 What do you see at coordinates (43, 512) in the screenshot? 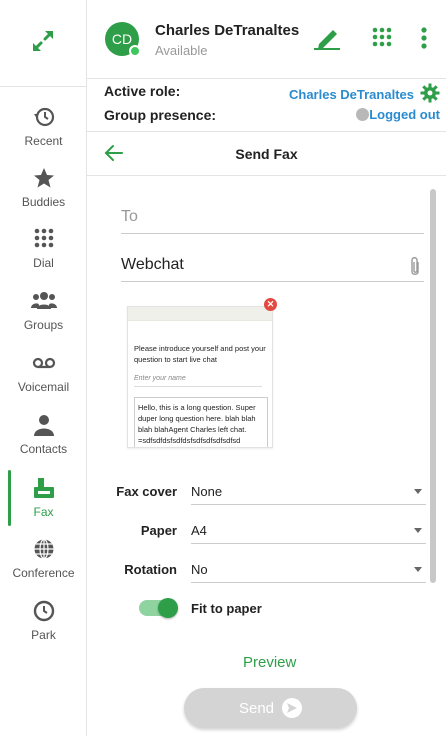
I see `nav-label-fax: Fax` at bounding box center [43, 512].